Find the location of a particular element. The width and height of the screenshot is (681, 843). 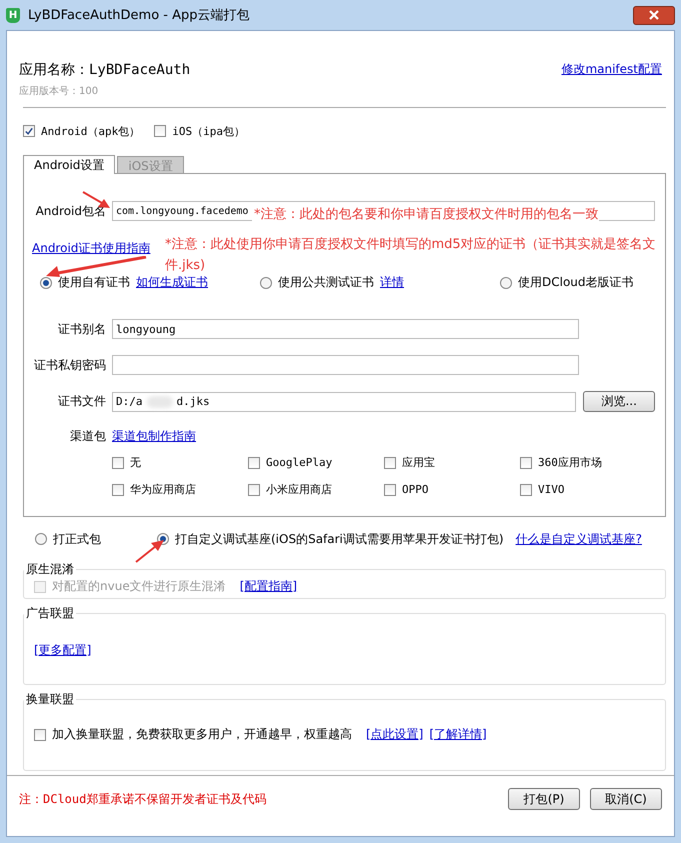

file-path-field: D:/a d.jks is located at coordinates (344, 402).